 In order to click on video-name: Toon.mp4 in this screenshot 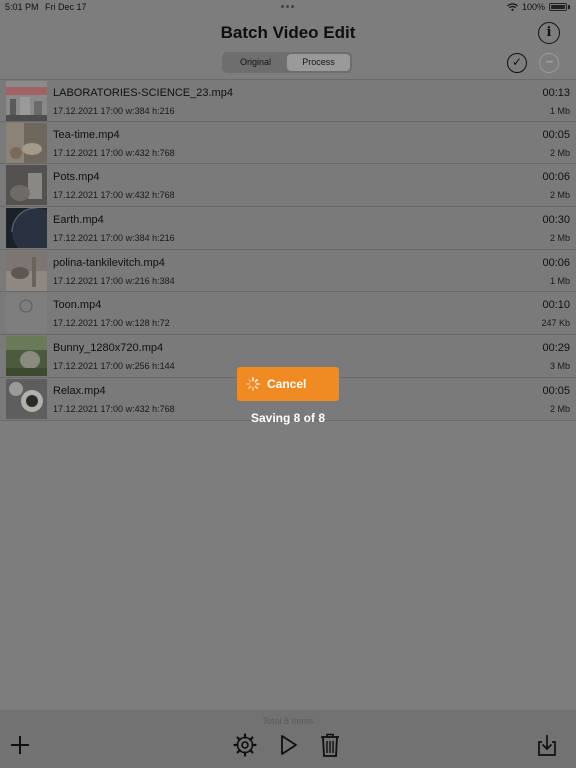, I will do `click(77, 305)`.